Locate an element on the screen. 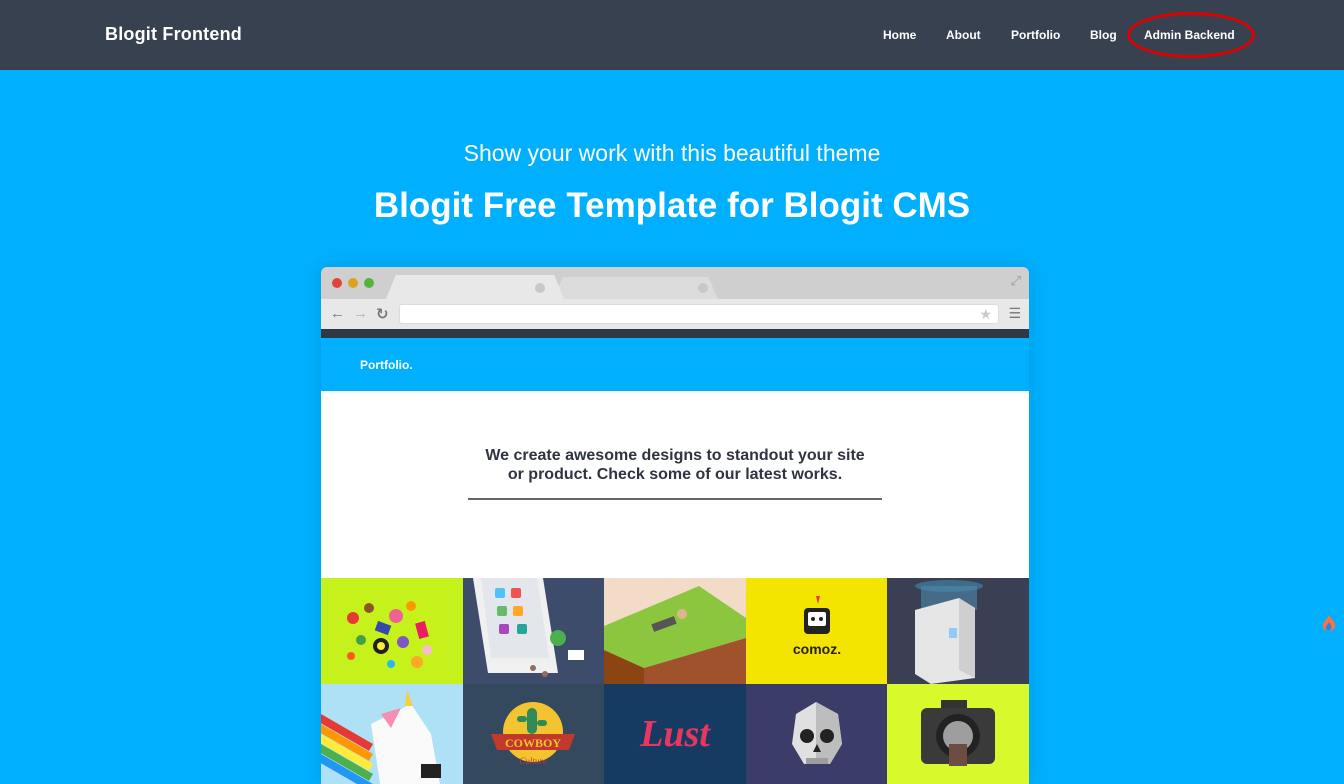 The height and width of the screenshot is (784, 1344). portfolio-grid: comoz. COWBOY Culture Lust is located at coordinates (675, 681).